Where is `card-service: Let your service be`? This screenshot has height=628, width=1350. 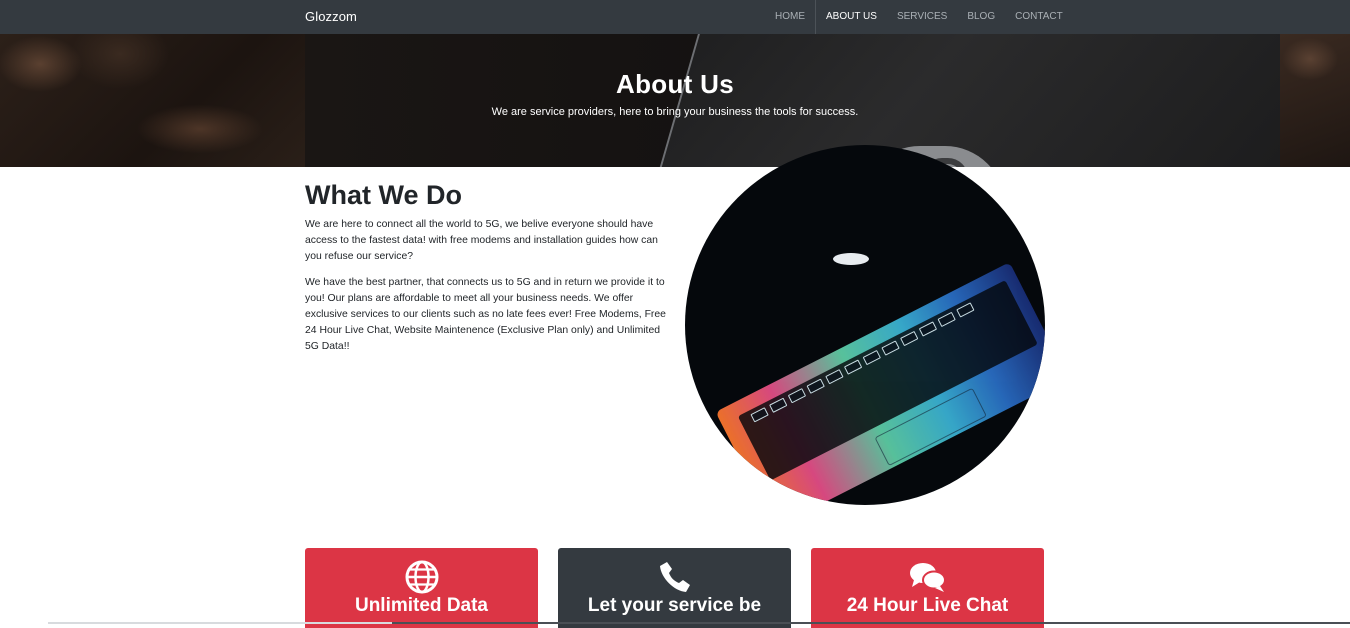 card-service: Let your service be is located at coordinates (674, 588).